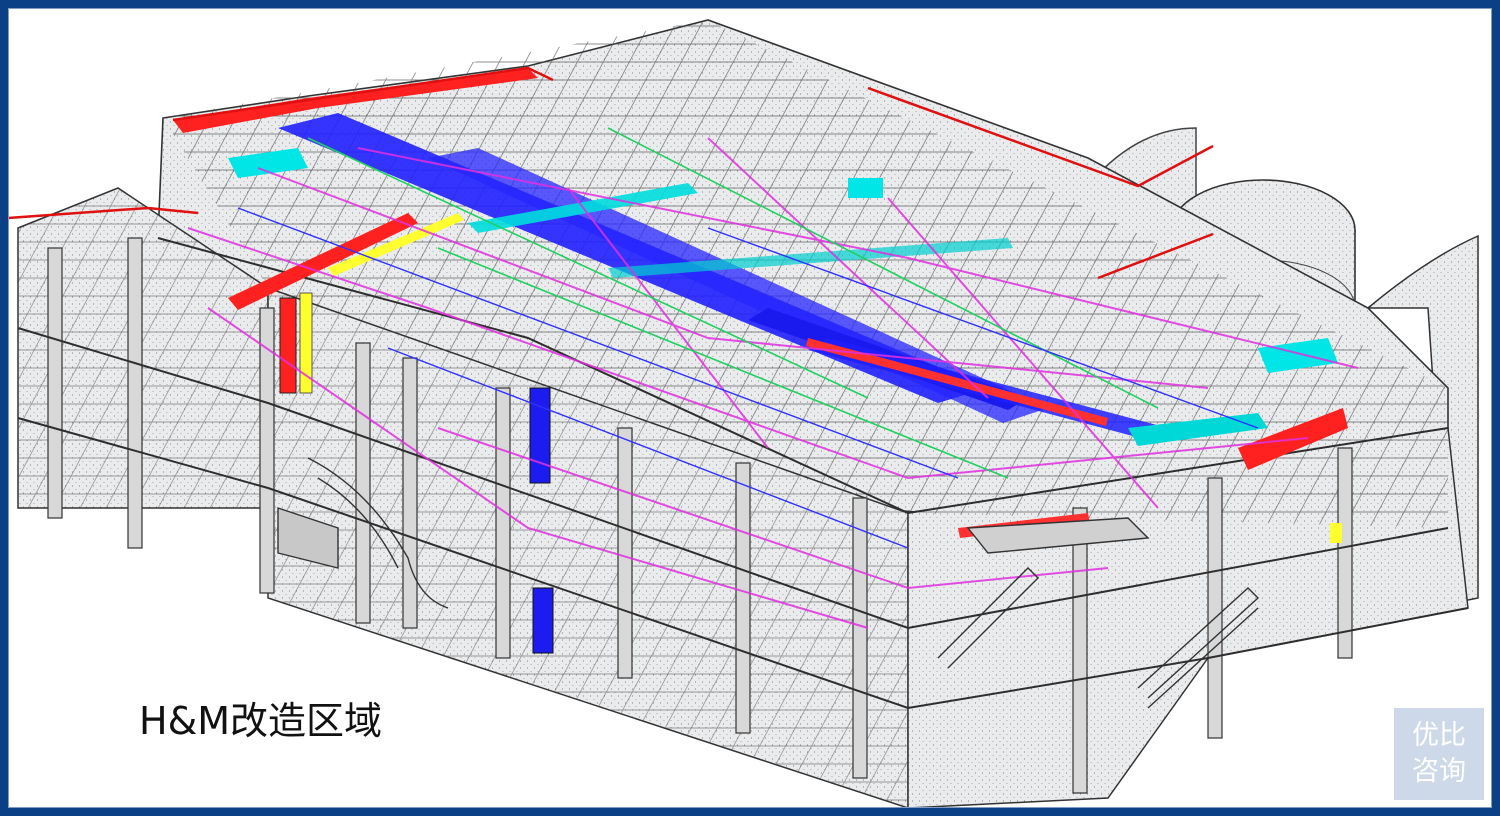  What do you see at coordinates (1439, 771) in the screenshot?
I see `watermark-line2: 咨询` at bounding box center [1439, 771].